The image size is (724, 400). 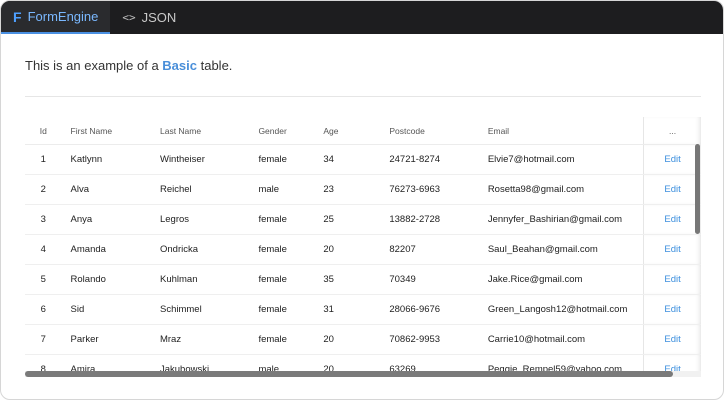 I want to click on code-icon: <>, so click(x=129, y=17).